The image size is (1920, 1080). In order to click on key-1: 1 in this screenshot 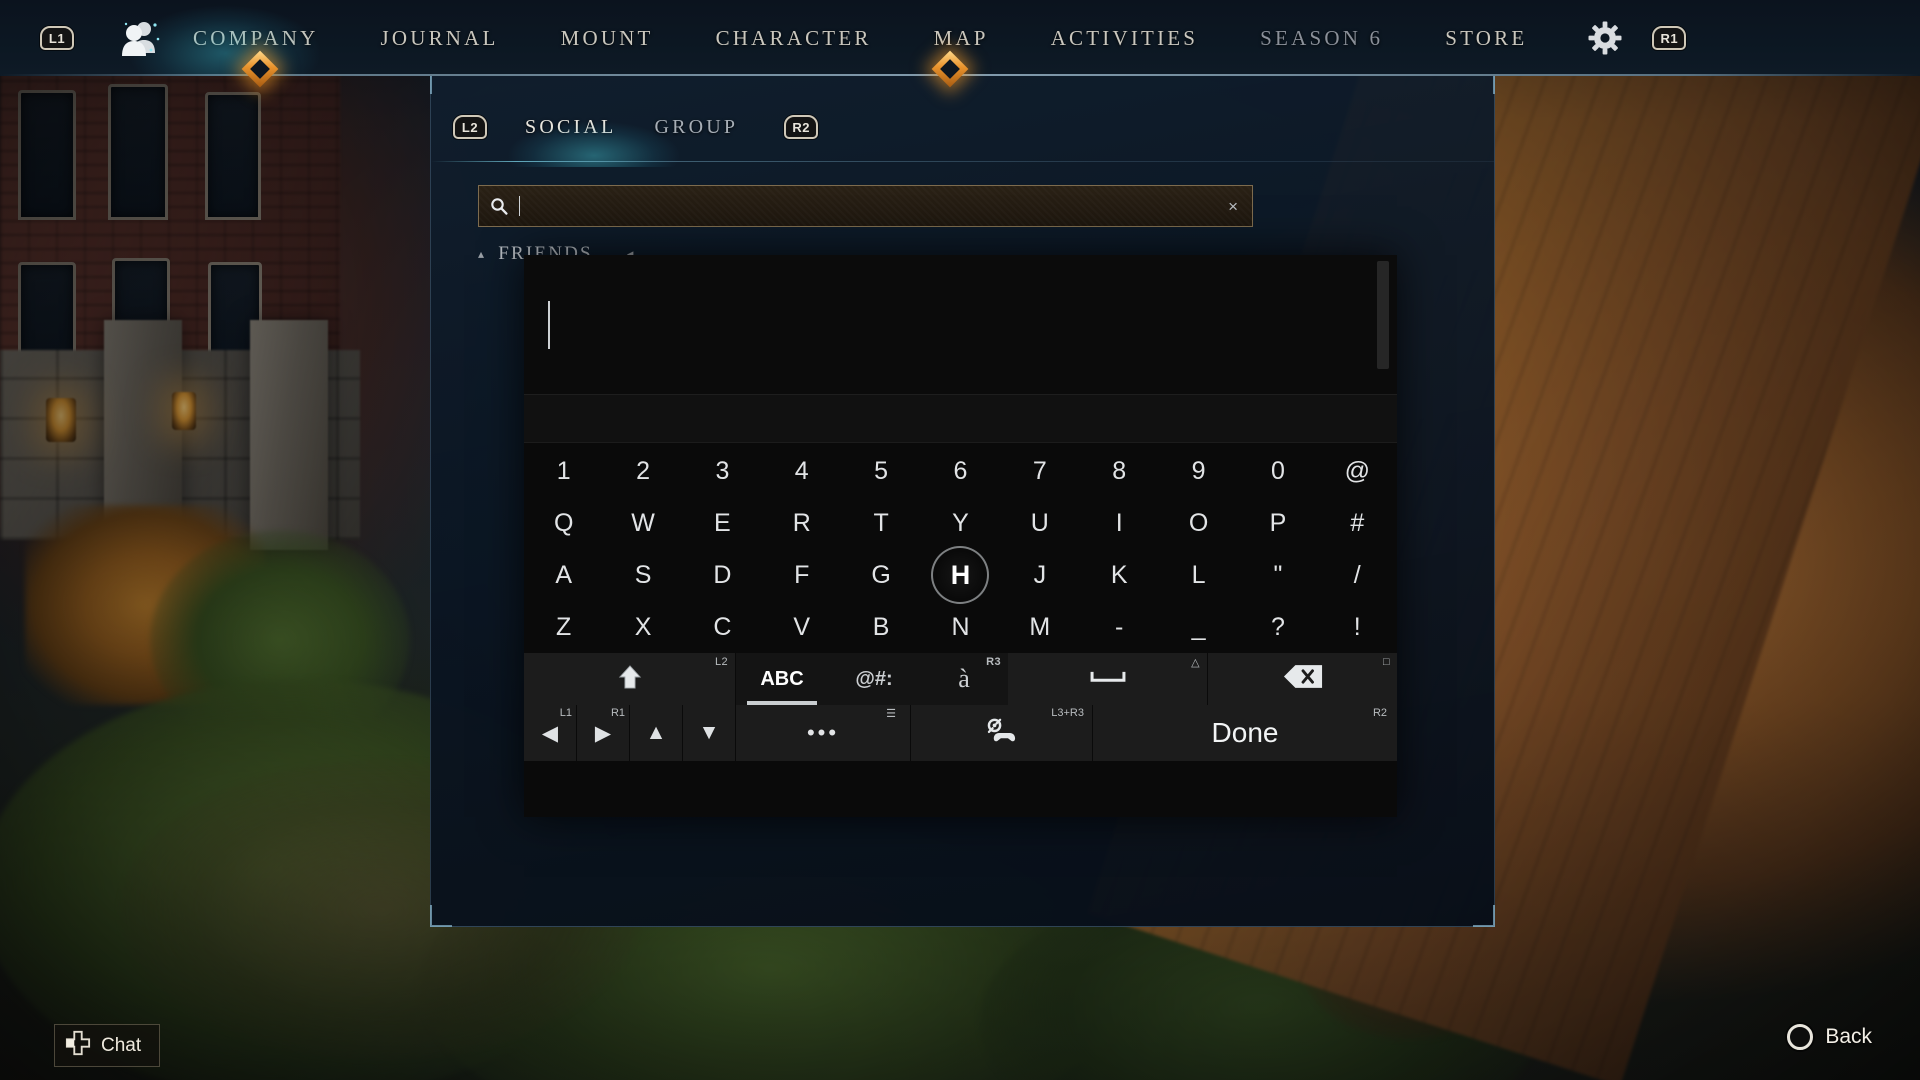, I will do `click(563, 471)`.